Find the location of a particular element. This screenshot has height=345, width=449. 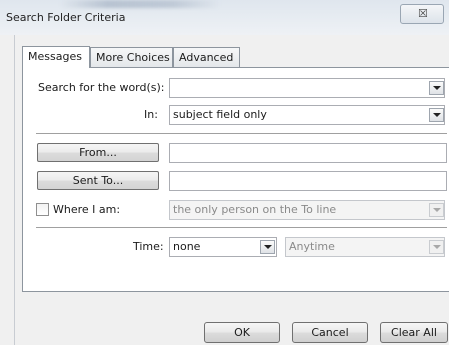

close-icon: ☒ is located at coordinates (423, 13).